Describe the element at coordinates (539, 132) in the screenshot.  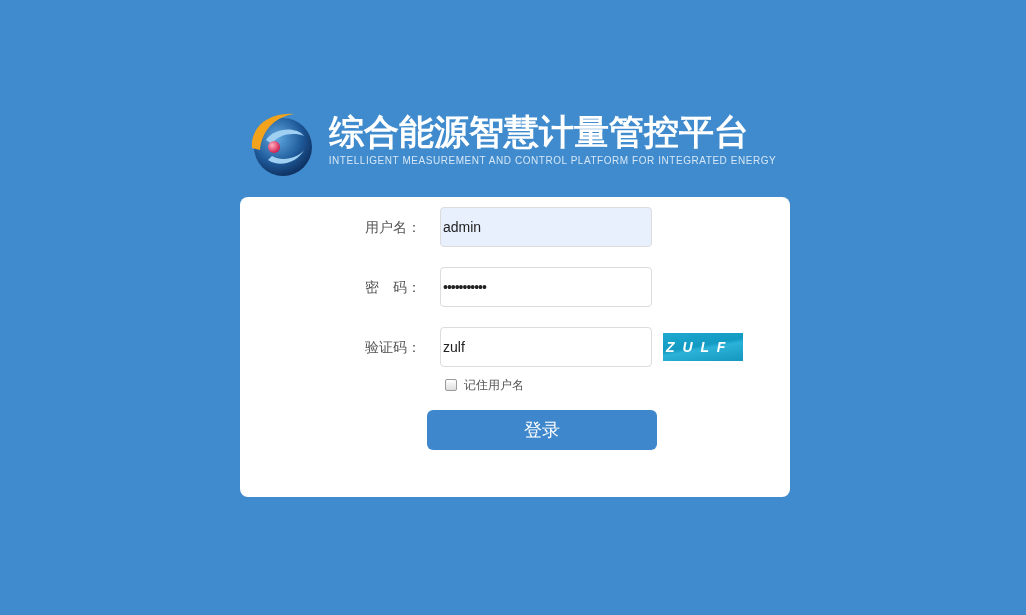
I see `platform-title: 综合能源智慧计量管控平台` at that location.